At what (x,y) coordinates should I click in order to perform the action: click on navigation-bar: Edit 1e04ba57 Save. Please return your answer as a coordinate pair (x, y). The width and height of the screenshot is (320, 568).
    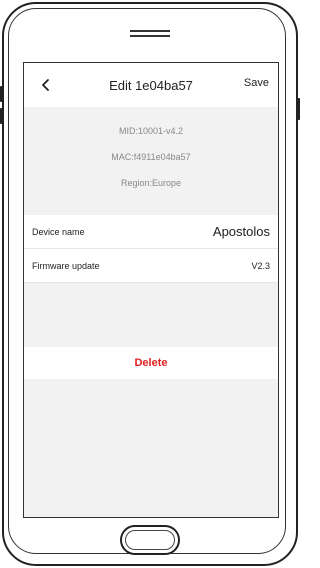
    Looking at the image, I should click on (151, 85).